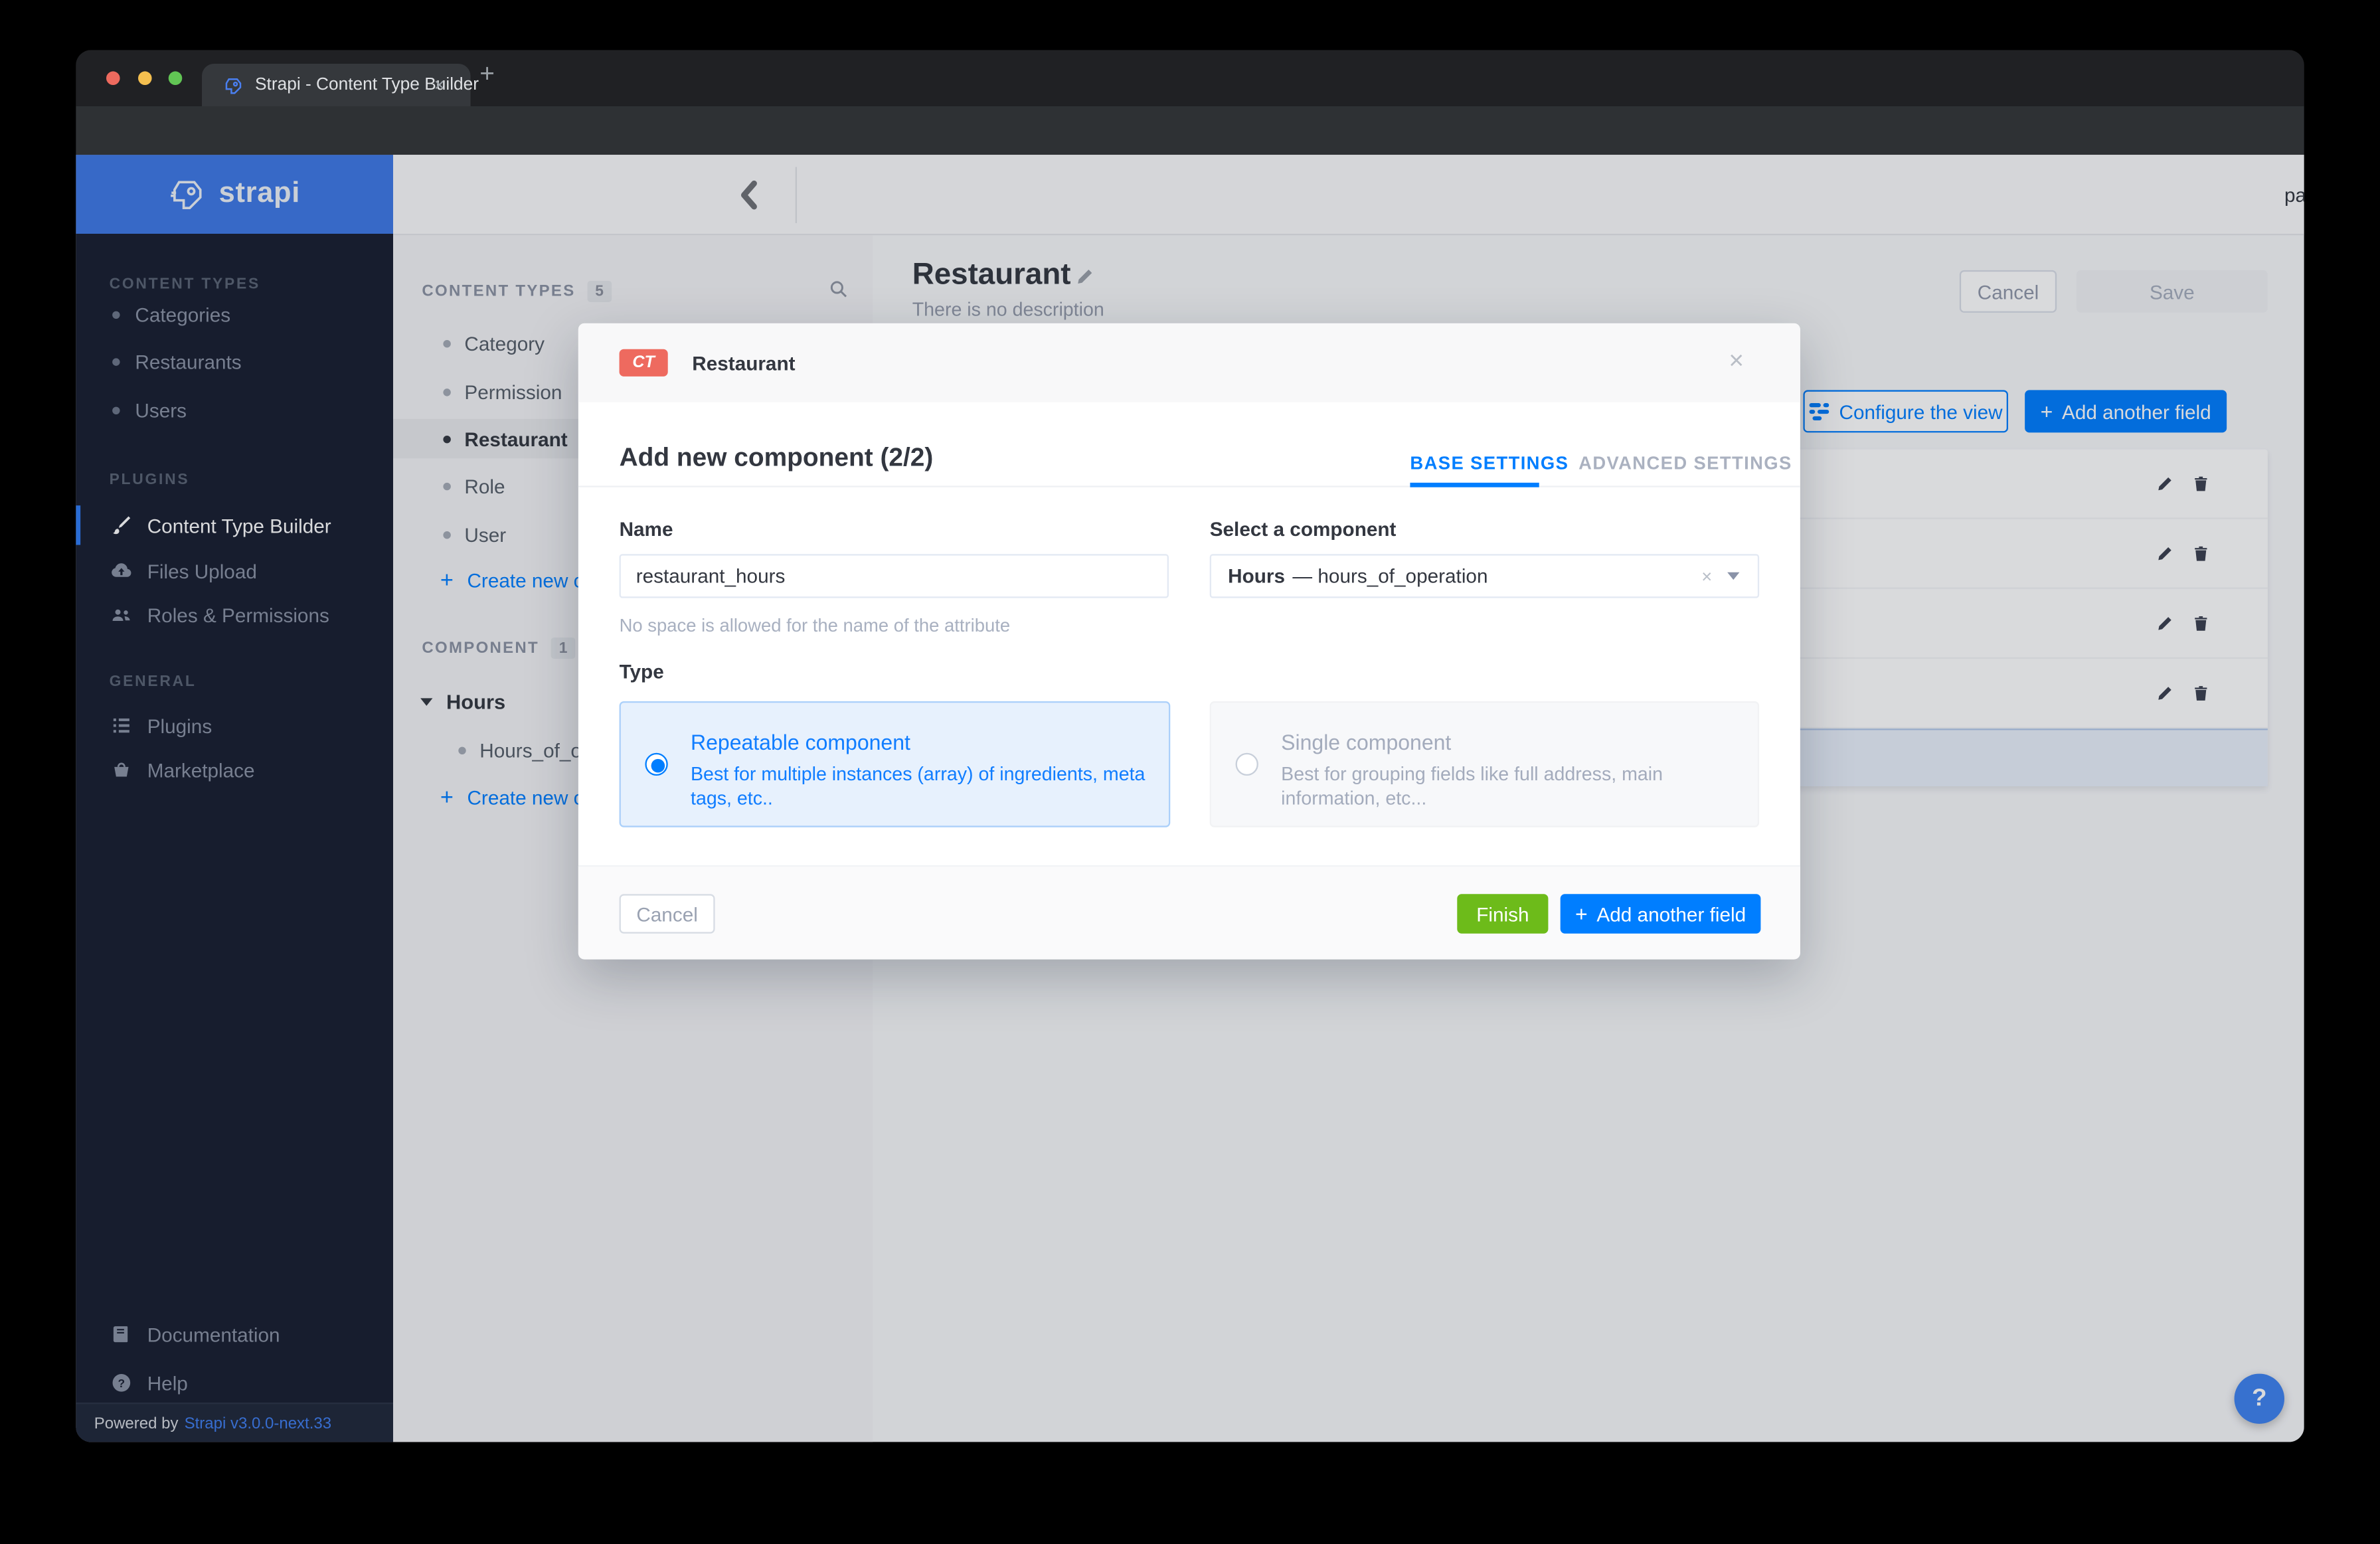 Image resolution: width=2380 pixels, height=1544 pixels. I want to click on active-tab-underline, so click(1474, 484).